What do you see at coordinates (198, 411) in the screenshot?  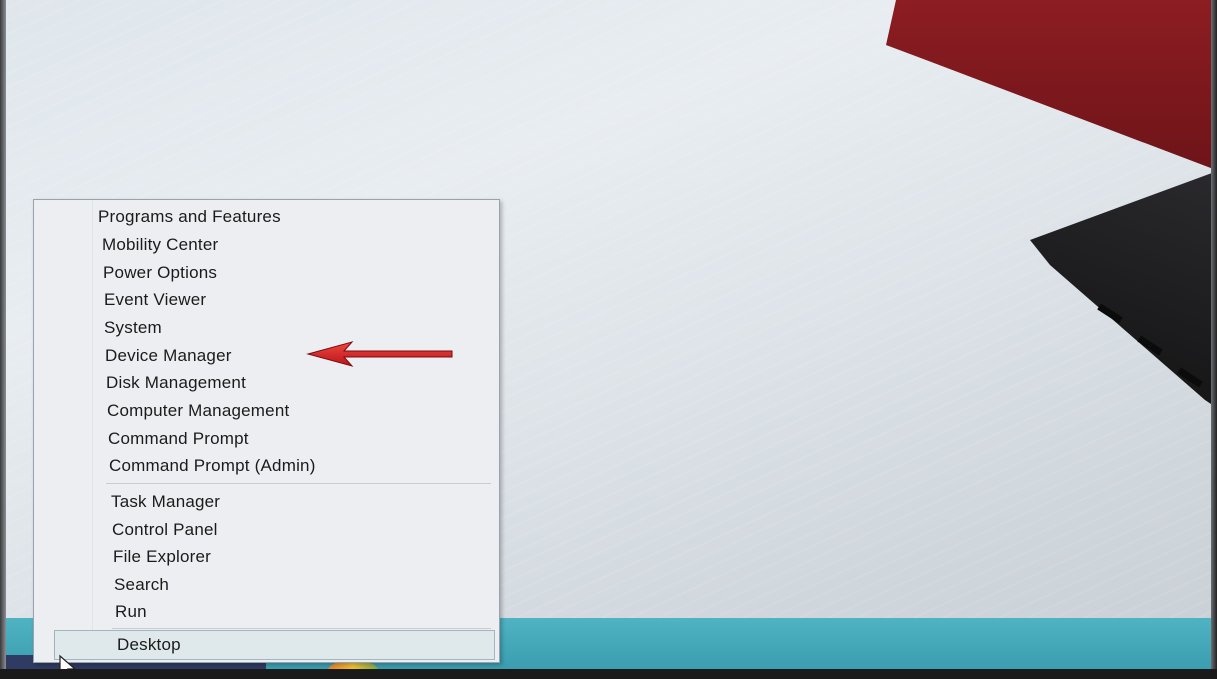 I see `menu-item-computer-management: Computer Management` at bounding box center [198, 411].